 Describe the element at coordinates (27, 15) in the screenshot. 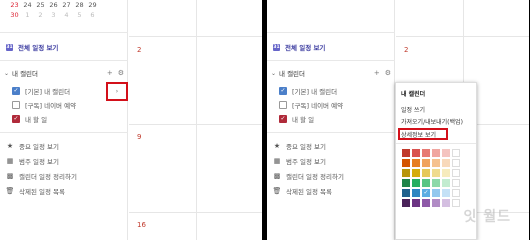

I see `mini-day: 1` at that location.